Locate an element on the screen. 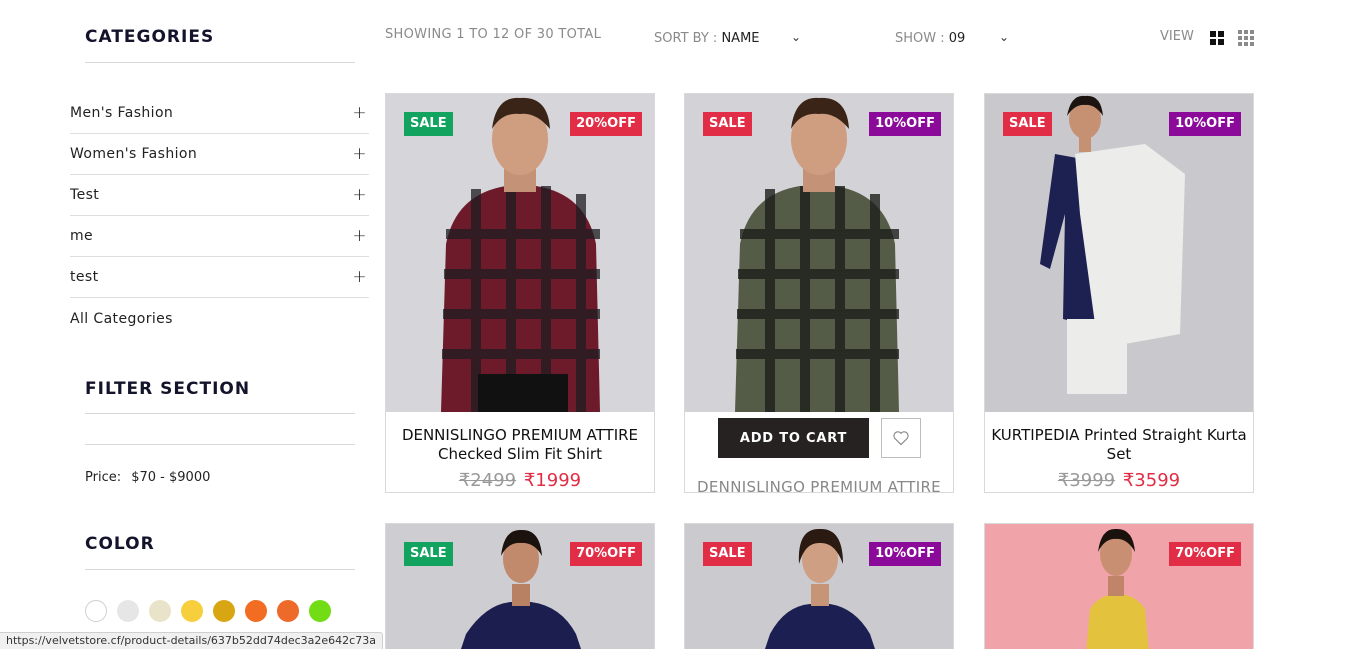 The height and width of the screenshot is (649, 1347). show-label: SHOW : is located at coordinates (920, 38).